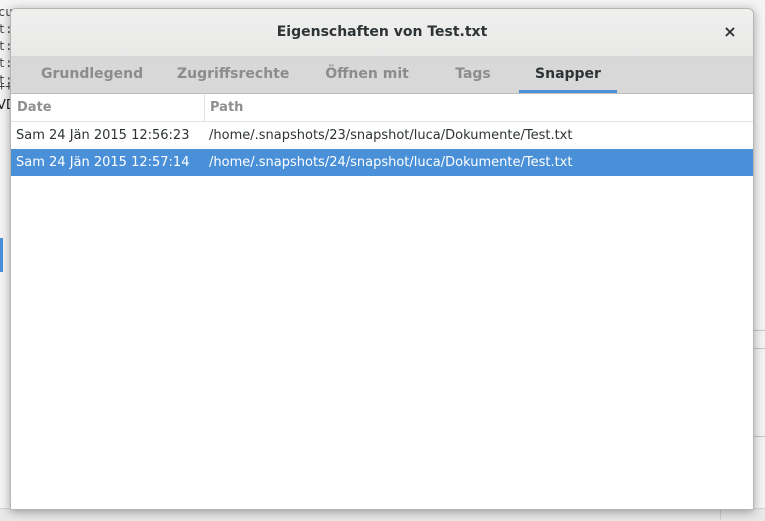  I want to click on tab-zugriffsrechte: Zugriffsrechte, so click(233, 74).